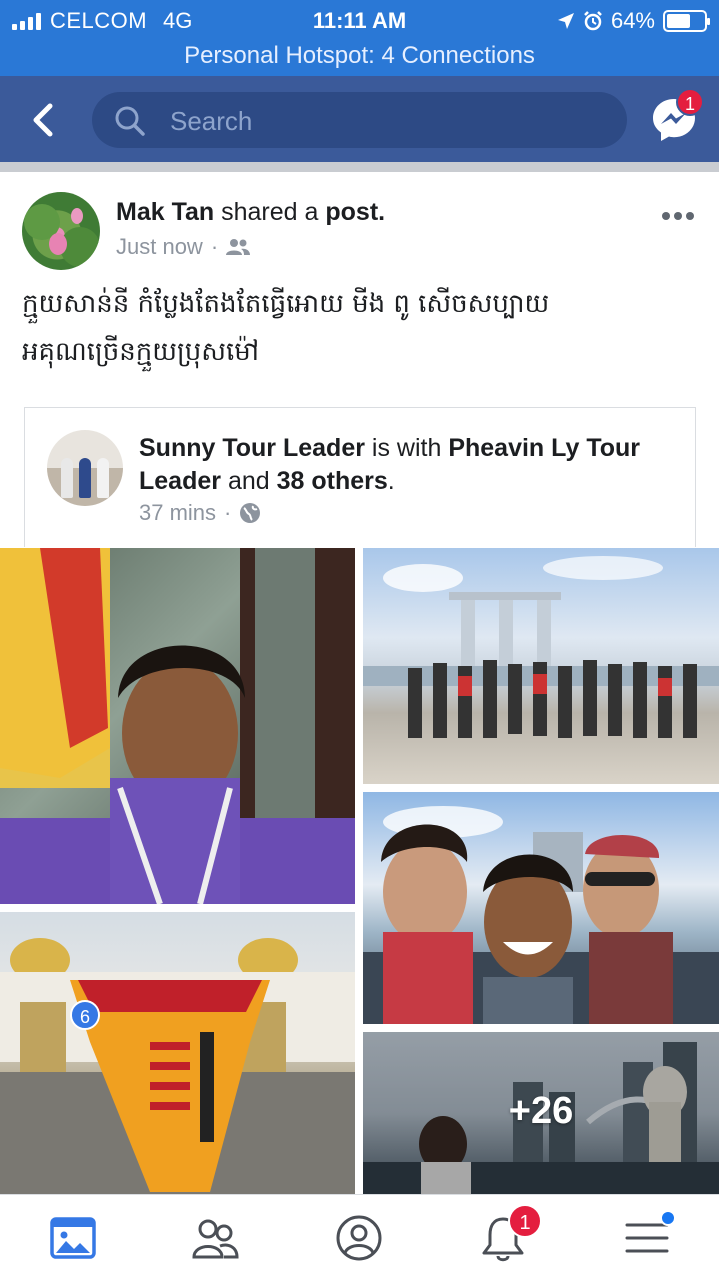 The height and width of the screenshot is (1280, 719). Describe the element at coordinates (406, 448) in the screenshot. I see `shared-with-text: is with` at that location.